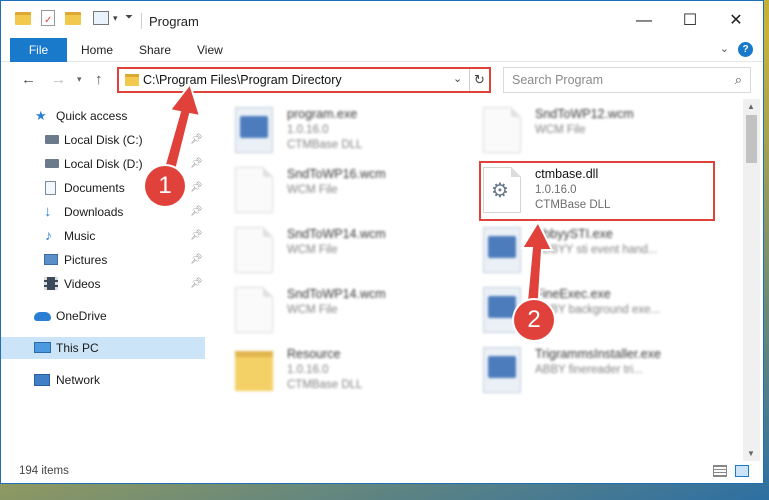 Image resolution: width=769 pixels, height=500 pixels. I want to click on chevron-down-icon: ▾, so click(115, 18).